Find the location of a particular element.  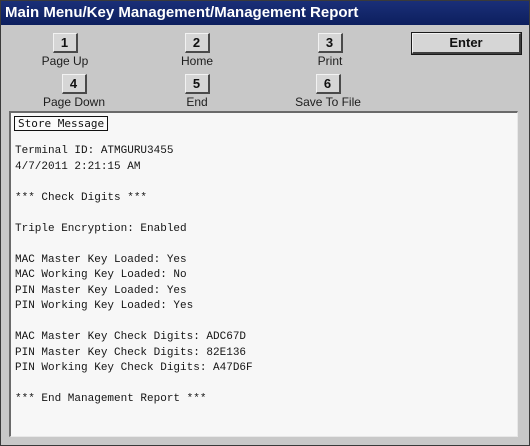

key-number: 3 is located at coordinates (330, 43).